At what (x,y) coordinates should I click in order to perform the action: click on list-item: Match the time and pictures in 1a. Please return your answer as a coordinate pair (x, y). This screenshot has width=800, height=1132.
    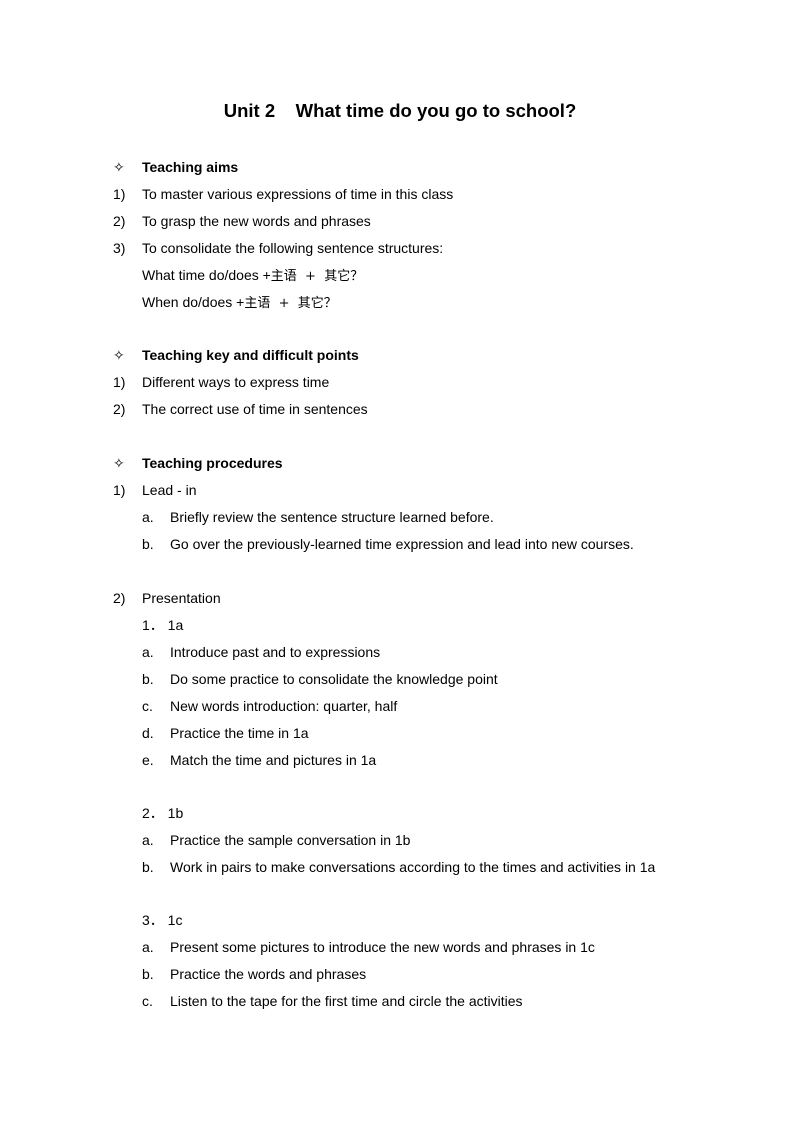
    Looking at the image, I should click on (273, 760).